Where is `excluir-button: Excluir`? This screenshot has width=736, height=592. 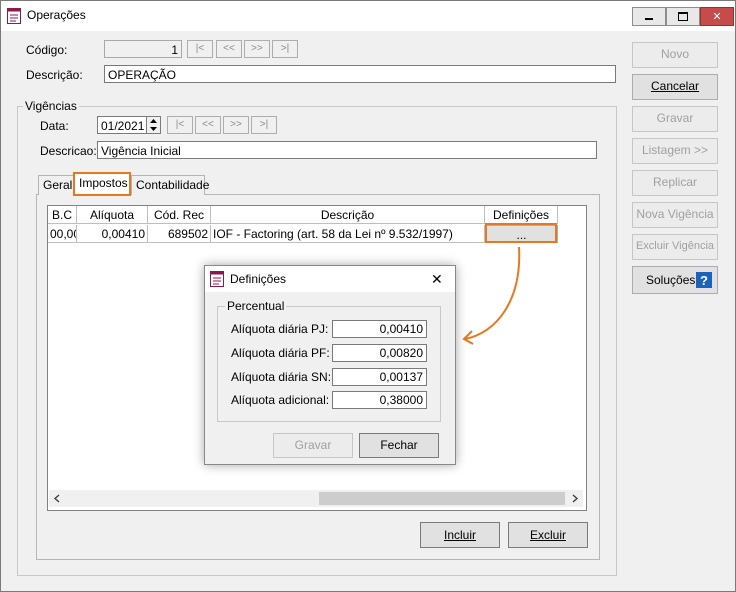 excluir-button: Excluir is located at coordinates (548, 535).